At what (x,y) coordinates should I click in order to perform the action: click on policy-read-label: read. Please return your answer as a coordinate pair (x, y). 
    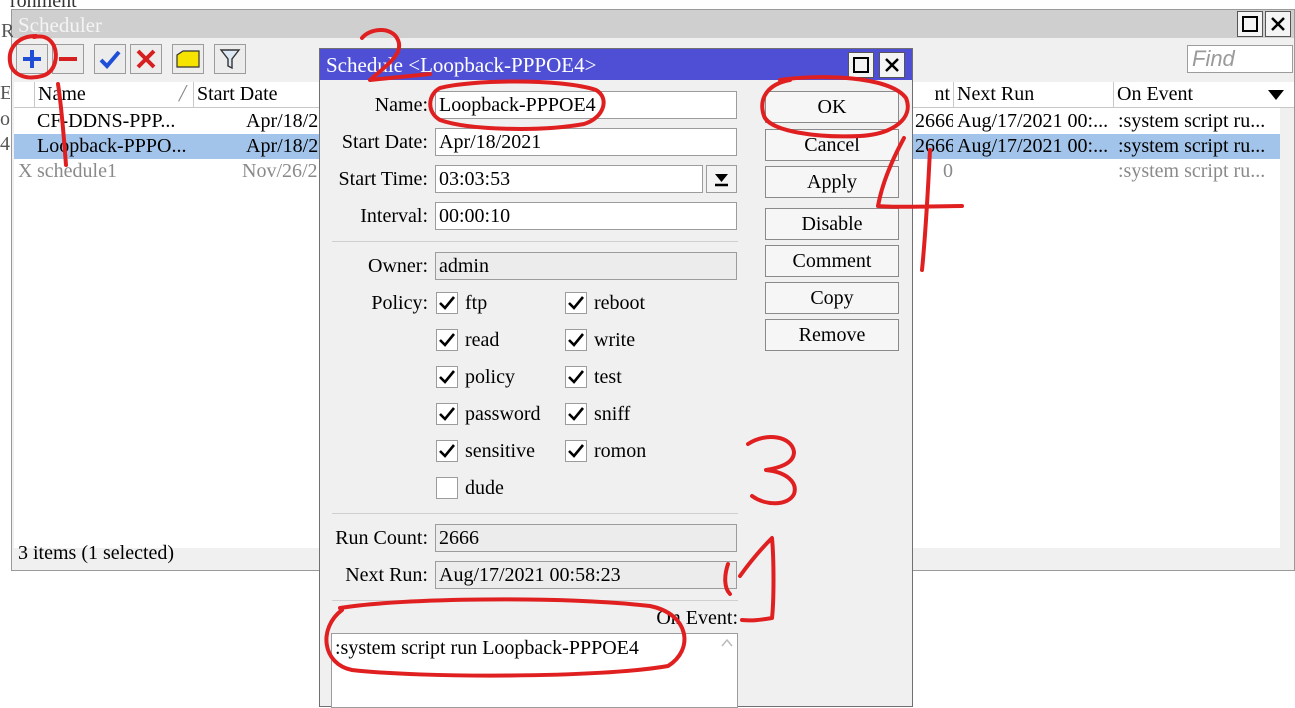
    Looking at the image, I should click on (482, 340).